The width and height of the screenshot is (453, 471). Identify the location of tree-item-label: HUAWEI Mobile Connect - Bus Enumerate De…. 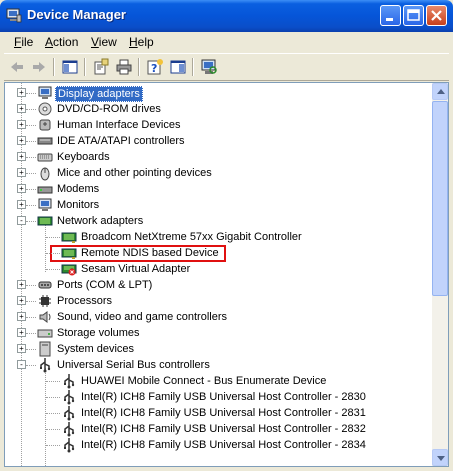
(203, 381).